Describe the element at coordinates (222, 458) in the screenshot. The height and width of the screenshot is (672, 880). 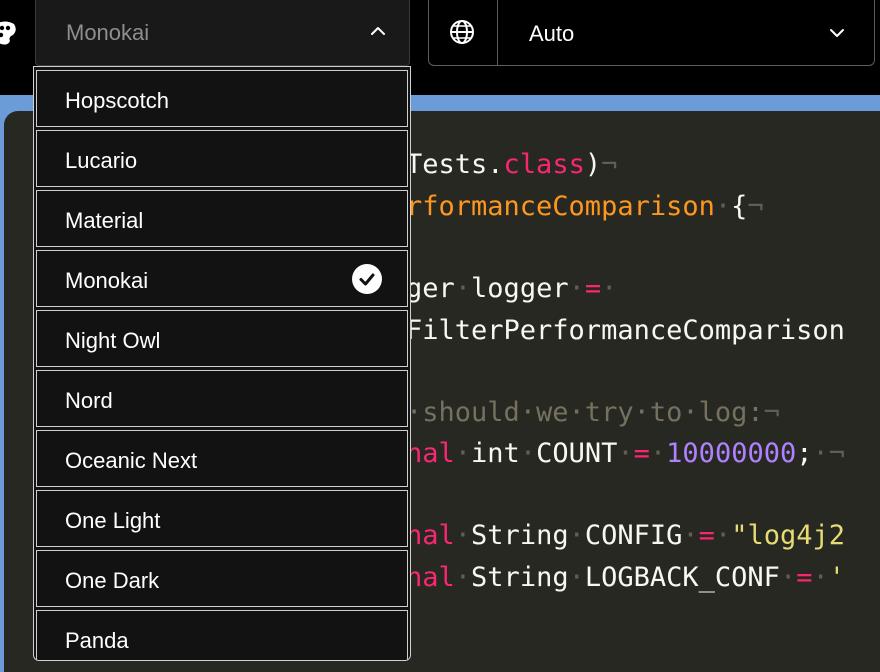
I see `theme-option: Oceanic Next` at that location.